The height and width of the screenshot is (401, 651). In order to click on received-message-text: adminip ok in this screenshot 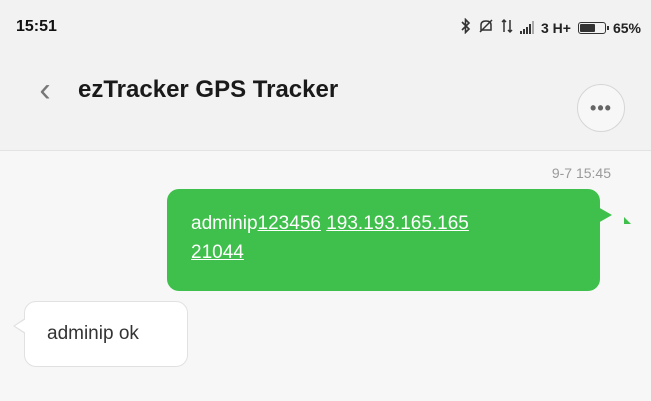, I will do `click(93, 333)`.